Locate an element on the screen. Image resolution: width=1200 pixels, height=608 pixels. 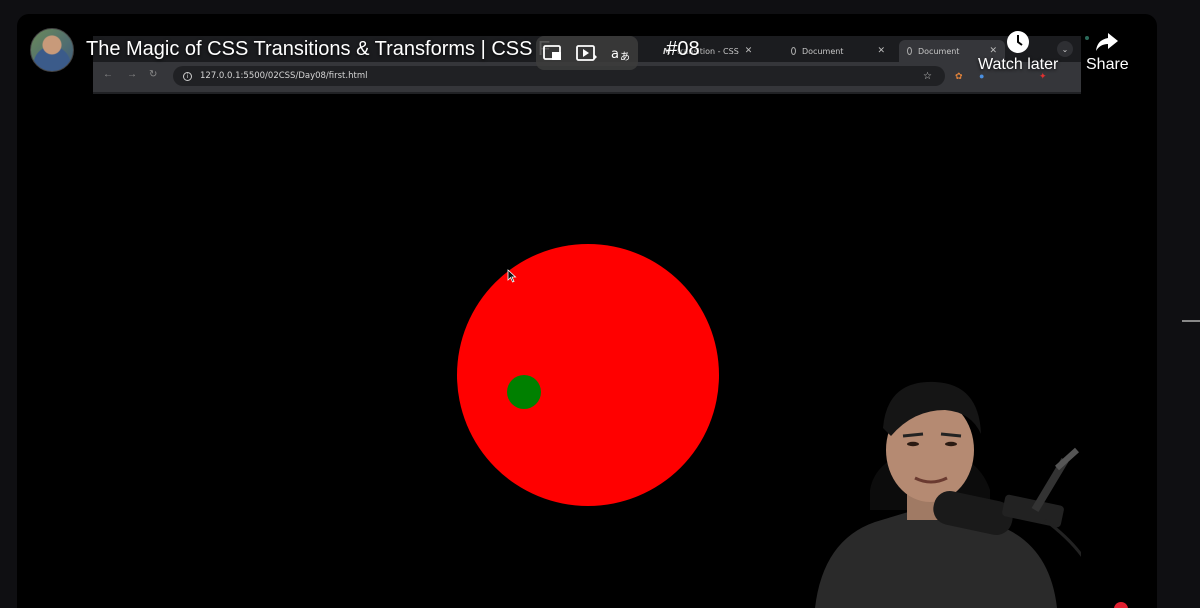
extension-icon: ✿ is located at coordinates (959, 76).